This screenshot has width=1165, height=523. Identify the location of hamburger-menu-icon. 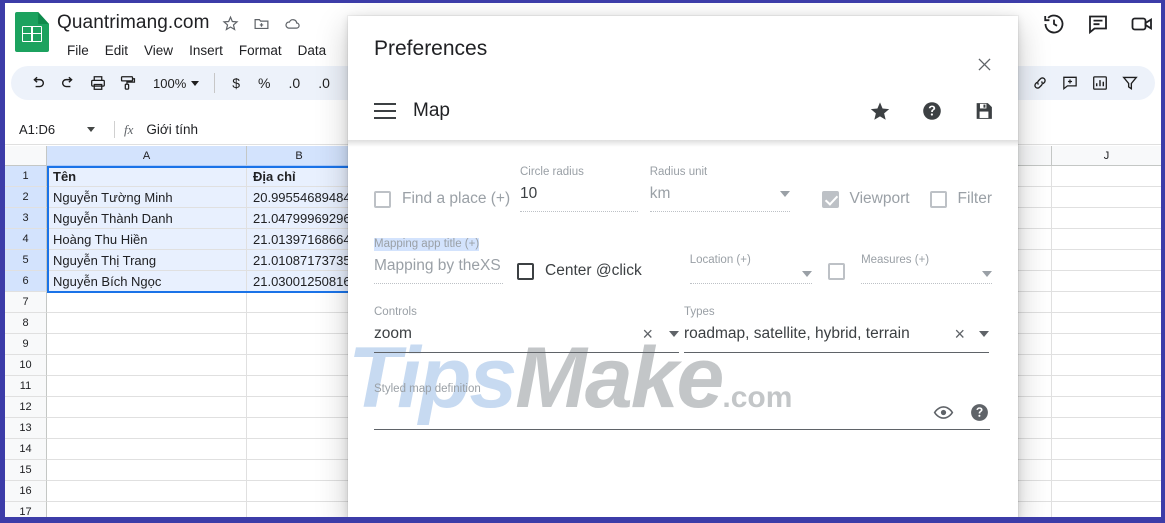
(385, 111).